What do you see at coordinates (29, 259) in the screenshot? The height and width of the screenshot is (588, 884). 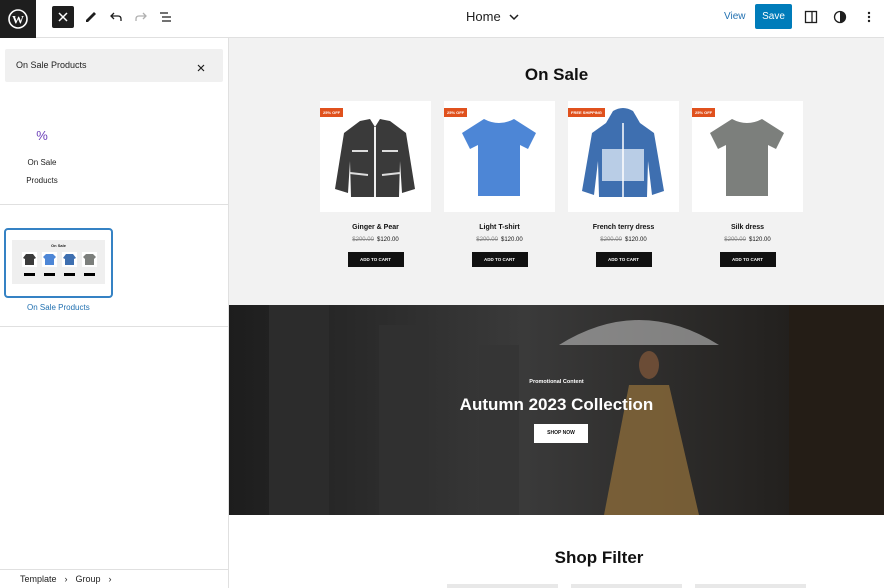 I see `mini-product-jacket` at bounding box center [29, 259].